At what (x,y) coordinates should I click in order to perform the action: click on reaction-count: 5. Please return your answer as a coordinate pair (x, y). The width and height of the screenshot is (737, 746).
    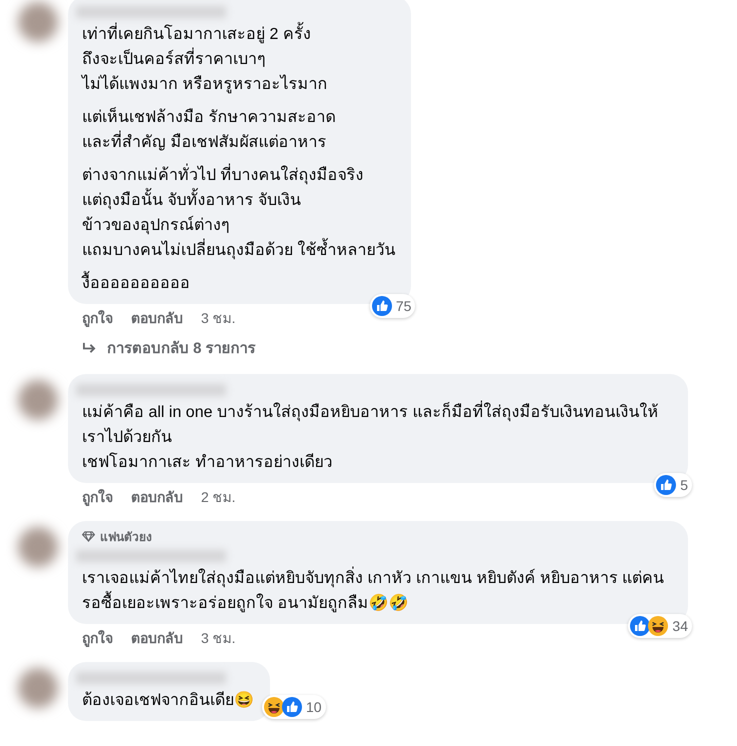
    Looking at the image, I should click on (673, 485).